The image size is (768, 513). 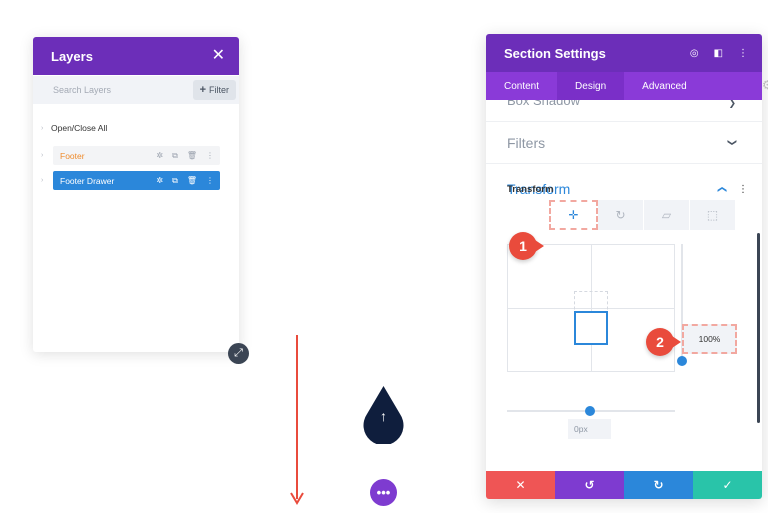 What do you see at coordinates (573, 215) in the screenshot?
I see `translate-icon: ✛` at bounding box center [573, 215].